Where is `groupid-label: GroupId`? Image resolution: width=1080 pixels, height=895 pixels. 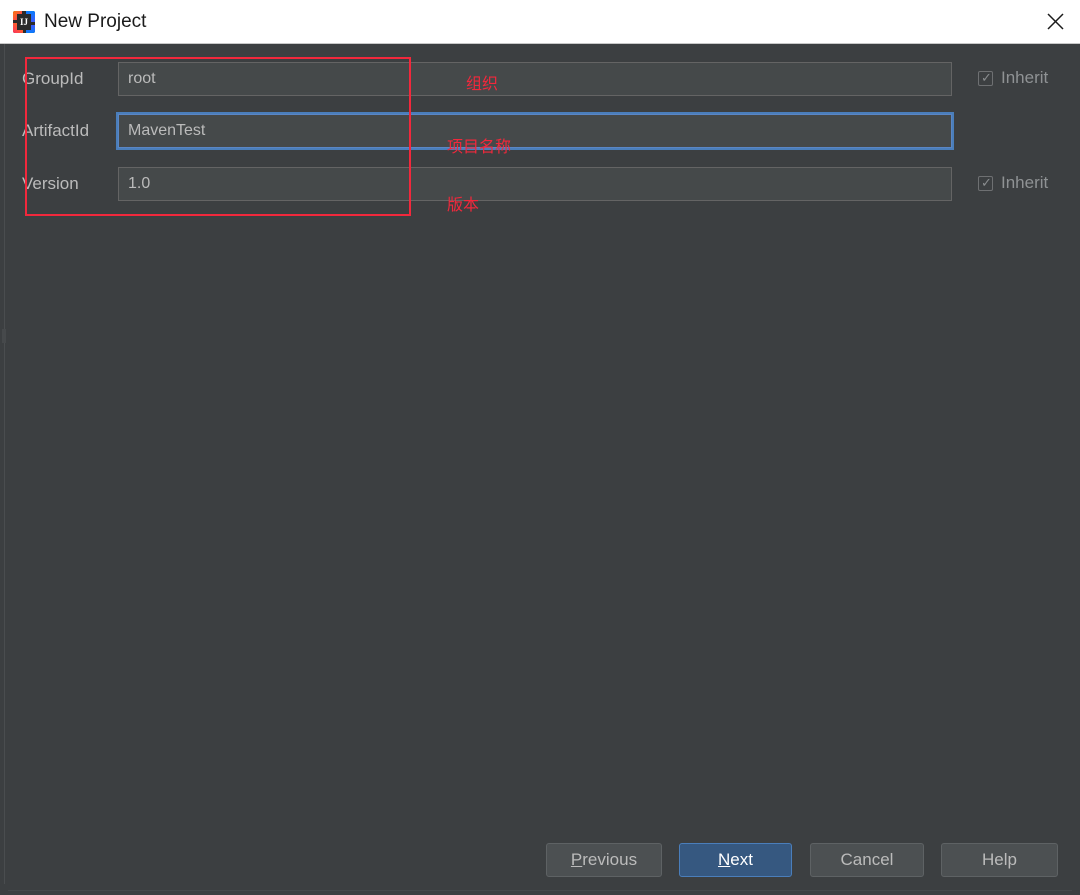
groupid-label: GroupId is located at coordinates (53, 78).